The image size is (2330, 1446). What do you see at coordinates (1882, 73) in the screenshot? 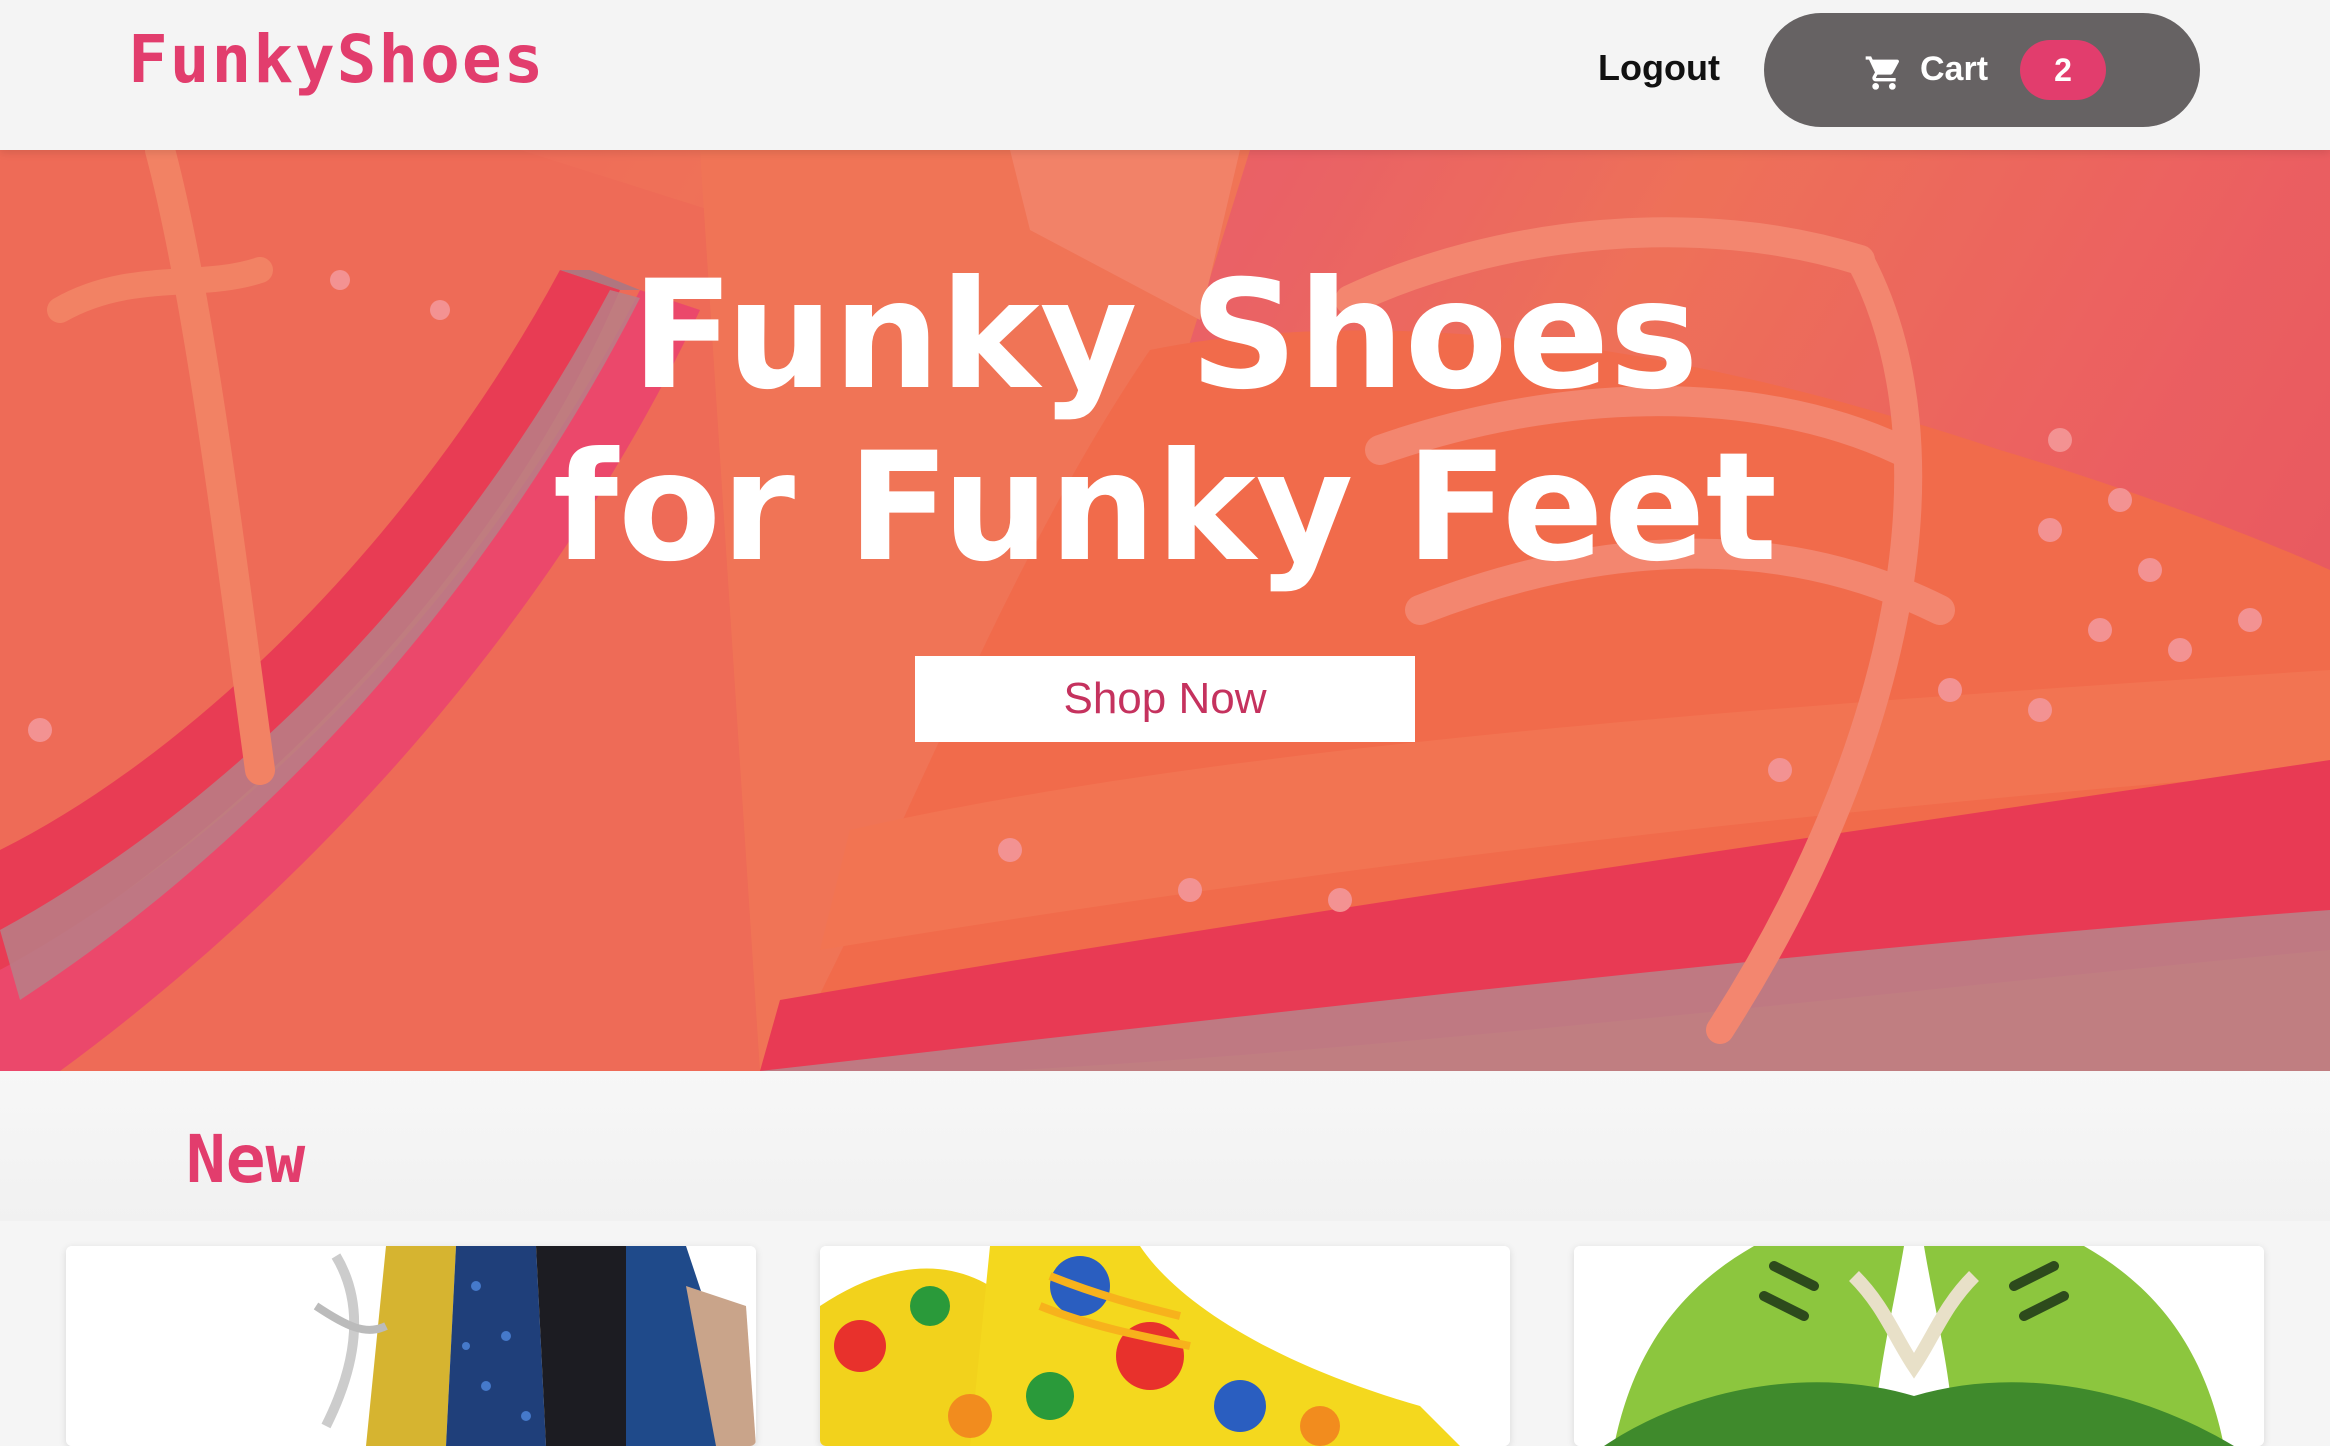
I see `shopping-cart-icon` at bounding box center [1882, 73].